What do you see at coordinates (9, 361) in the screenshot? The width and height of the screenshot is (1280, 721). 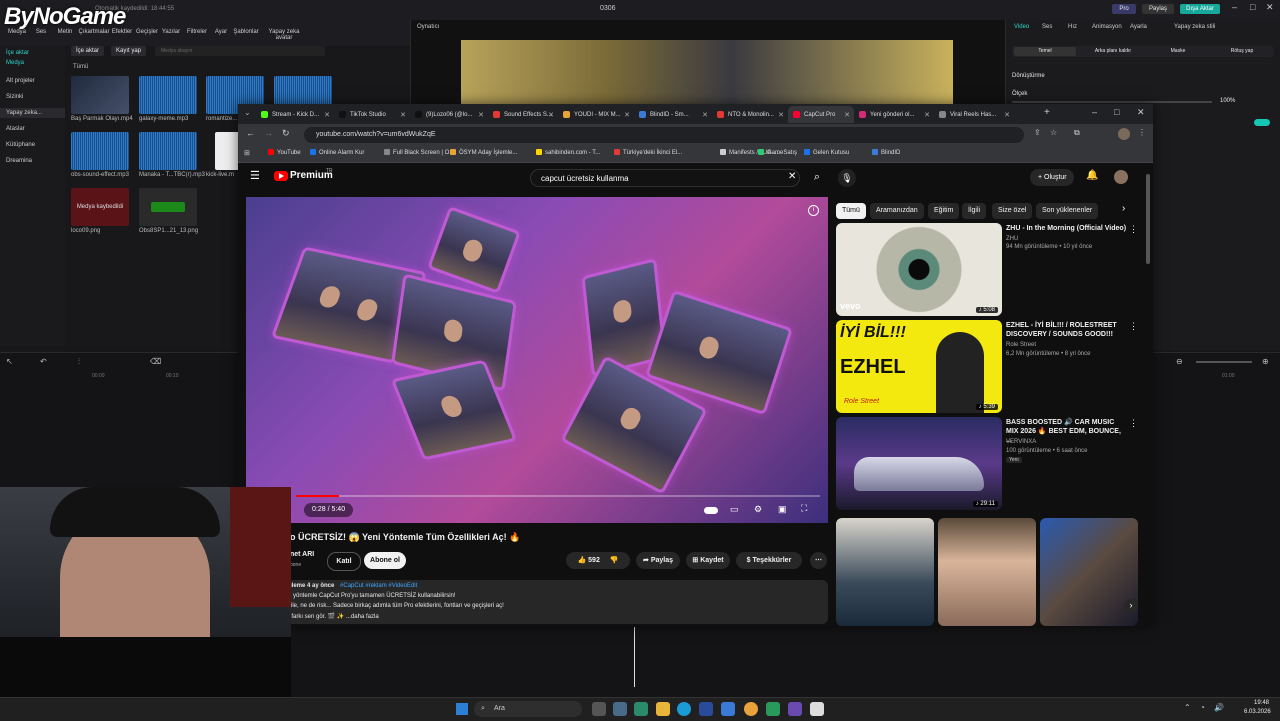 I see `select-tool-icon: ↖` at bounding box center [9, 361].